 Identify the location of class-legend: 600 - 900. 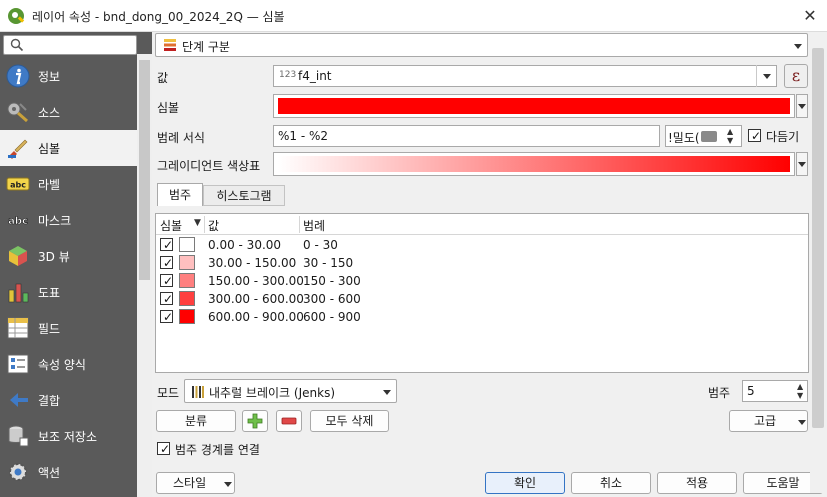
(332, 317).